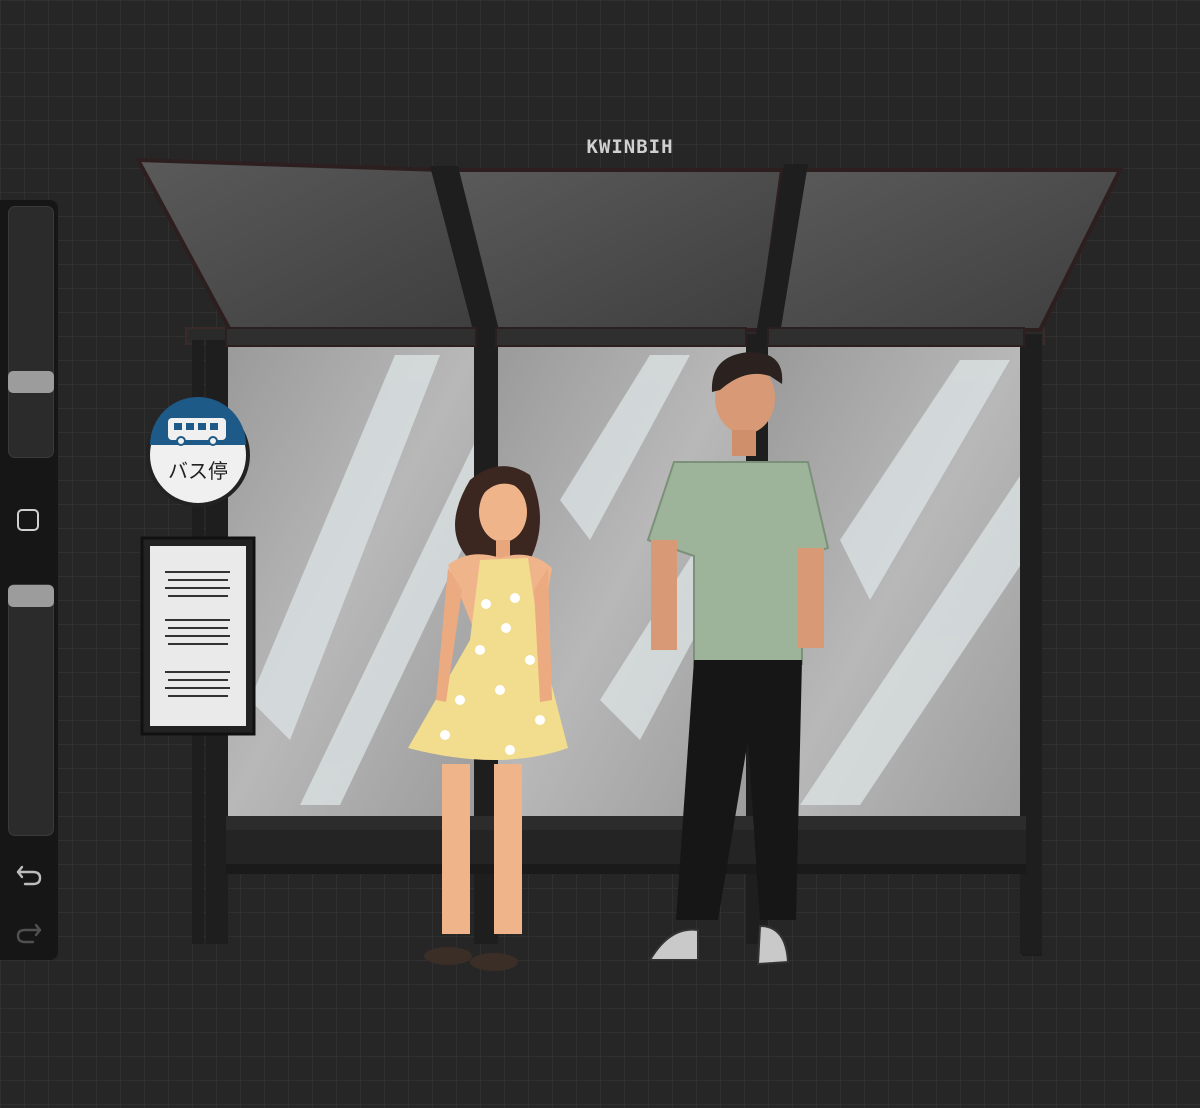  Describe the element at coordinates (28, 520) in the screenshot. I see `square-icon` at that location.